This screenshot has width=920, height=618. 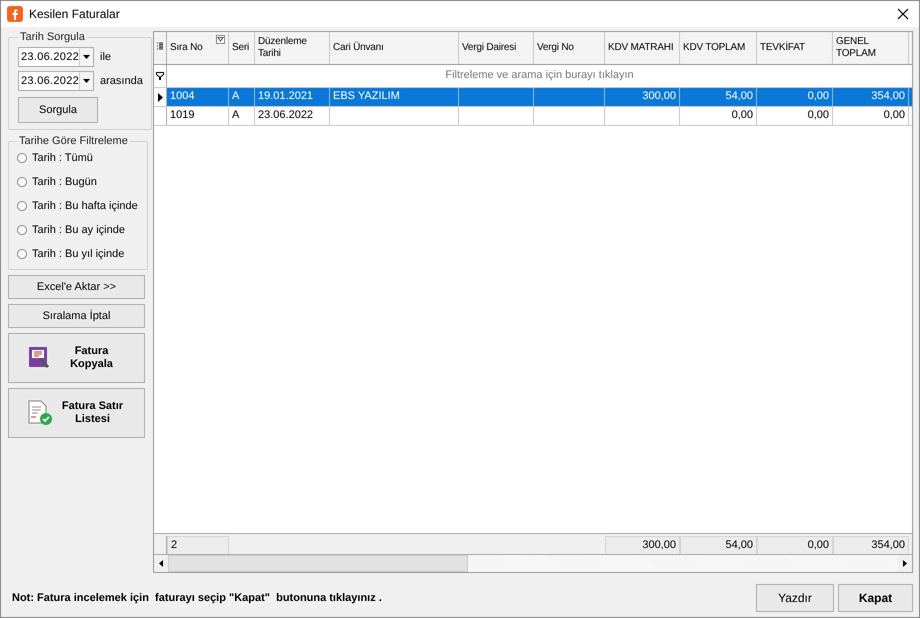 What do you see at coordinates (496, 48) in the screenshot?
I see `column-header: Vergi Dairesi` at bounding box center [496, 48].